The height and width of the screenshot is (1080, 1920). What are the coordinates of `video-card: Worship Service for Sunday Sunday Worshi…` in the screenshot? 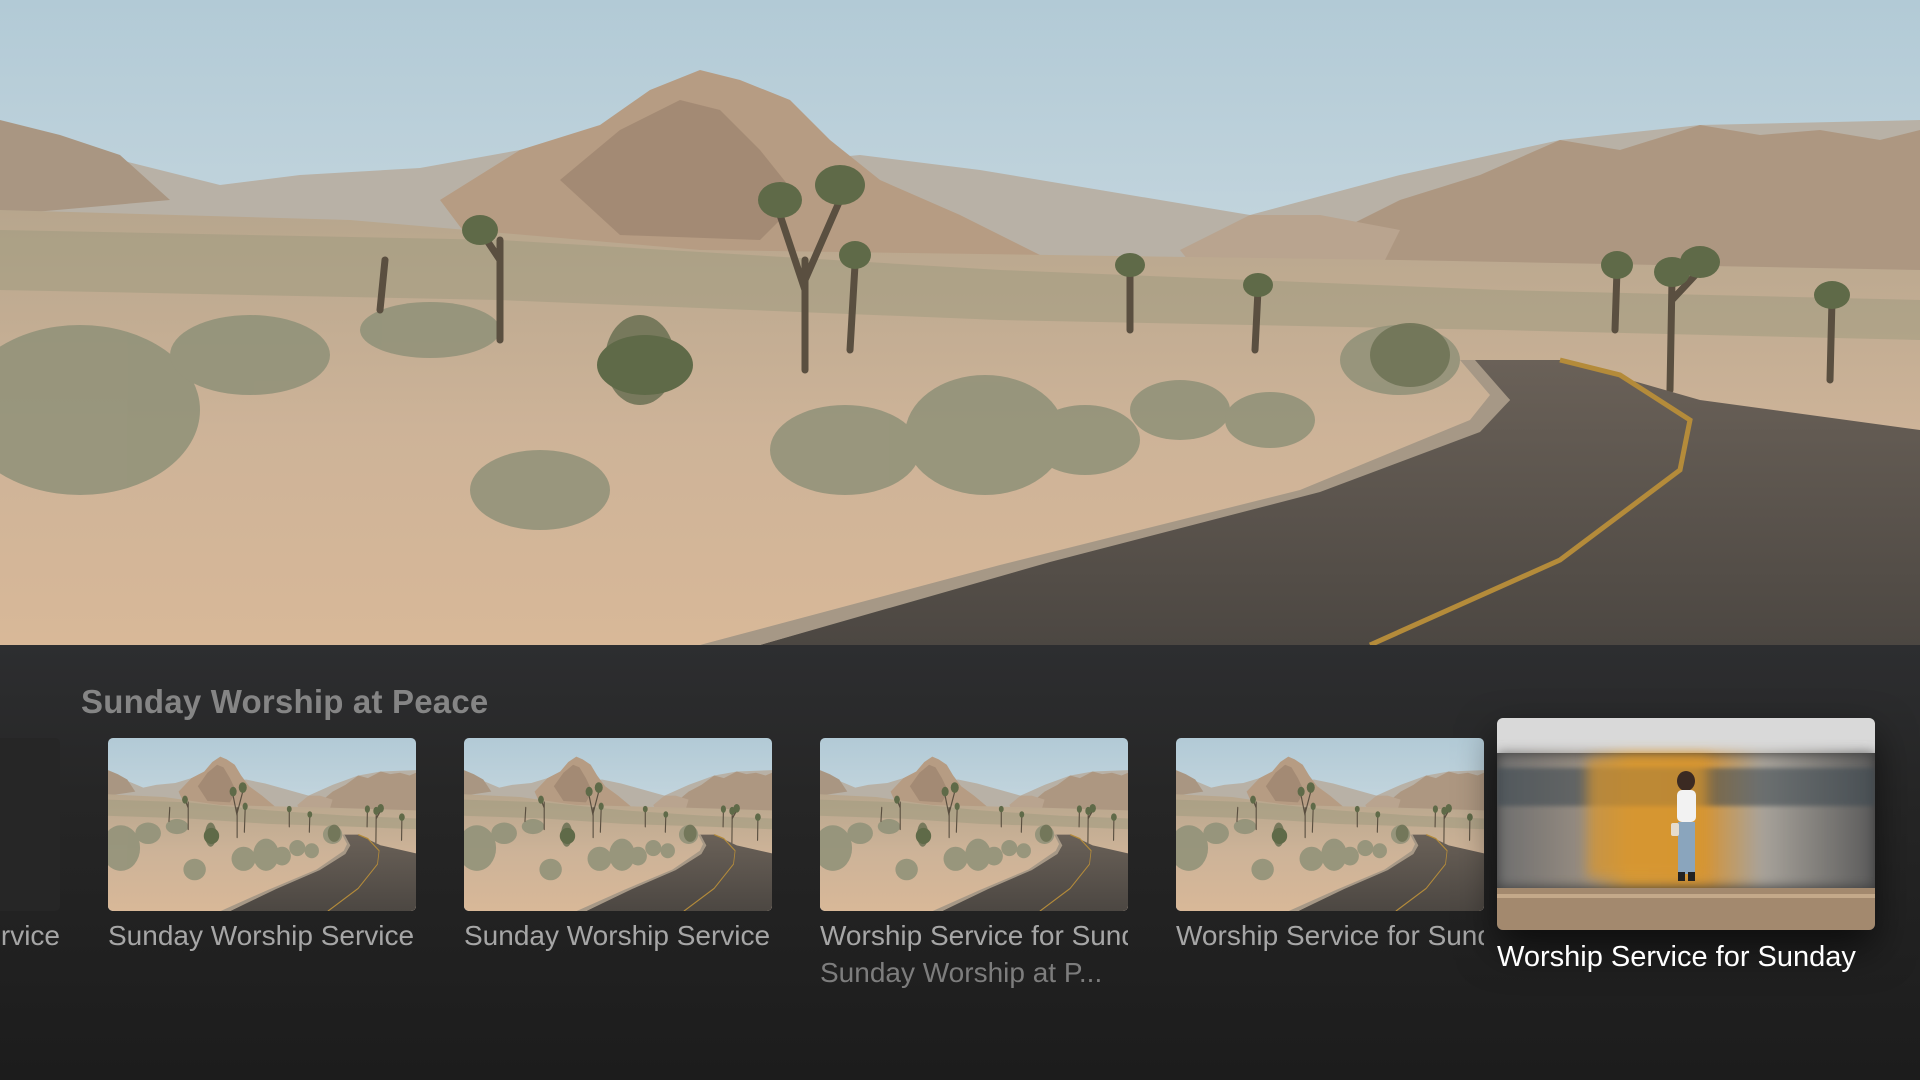 It's located at (974, 864).